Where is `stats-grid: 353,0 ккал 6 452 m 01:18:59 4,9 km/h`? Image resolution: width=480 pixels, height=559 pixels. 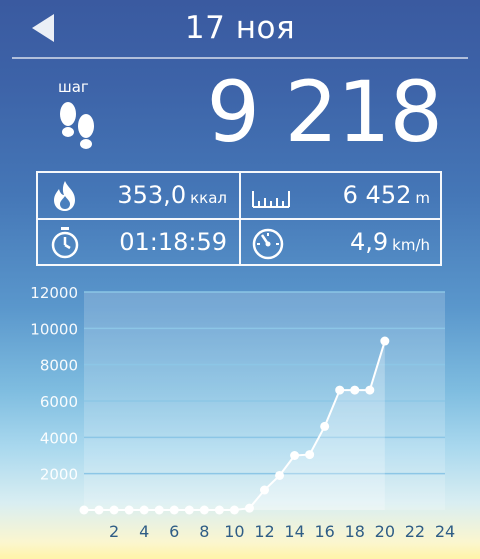 stats-grid: 353,0 ккал 6 452 m 01:18:59 4,9 km/h is located at coordinates (239, 218).